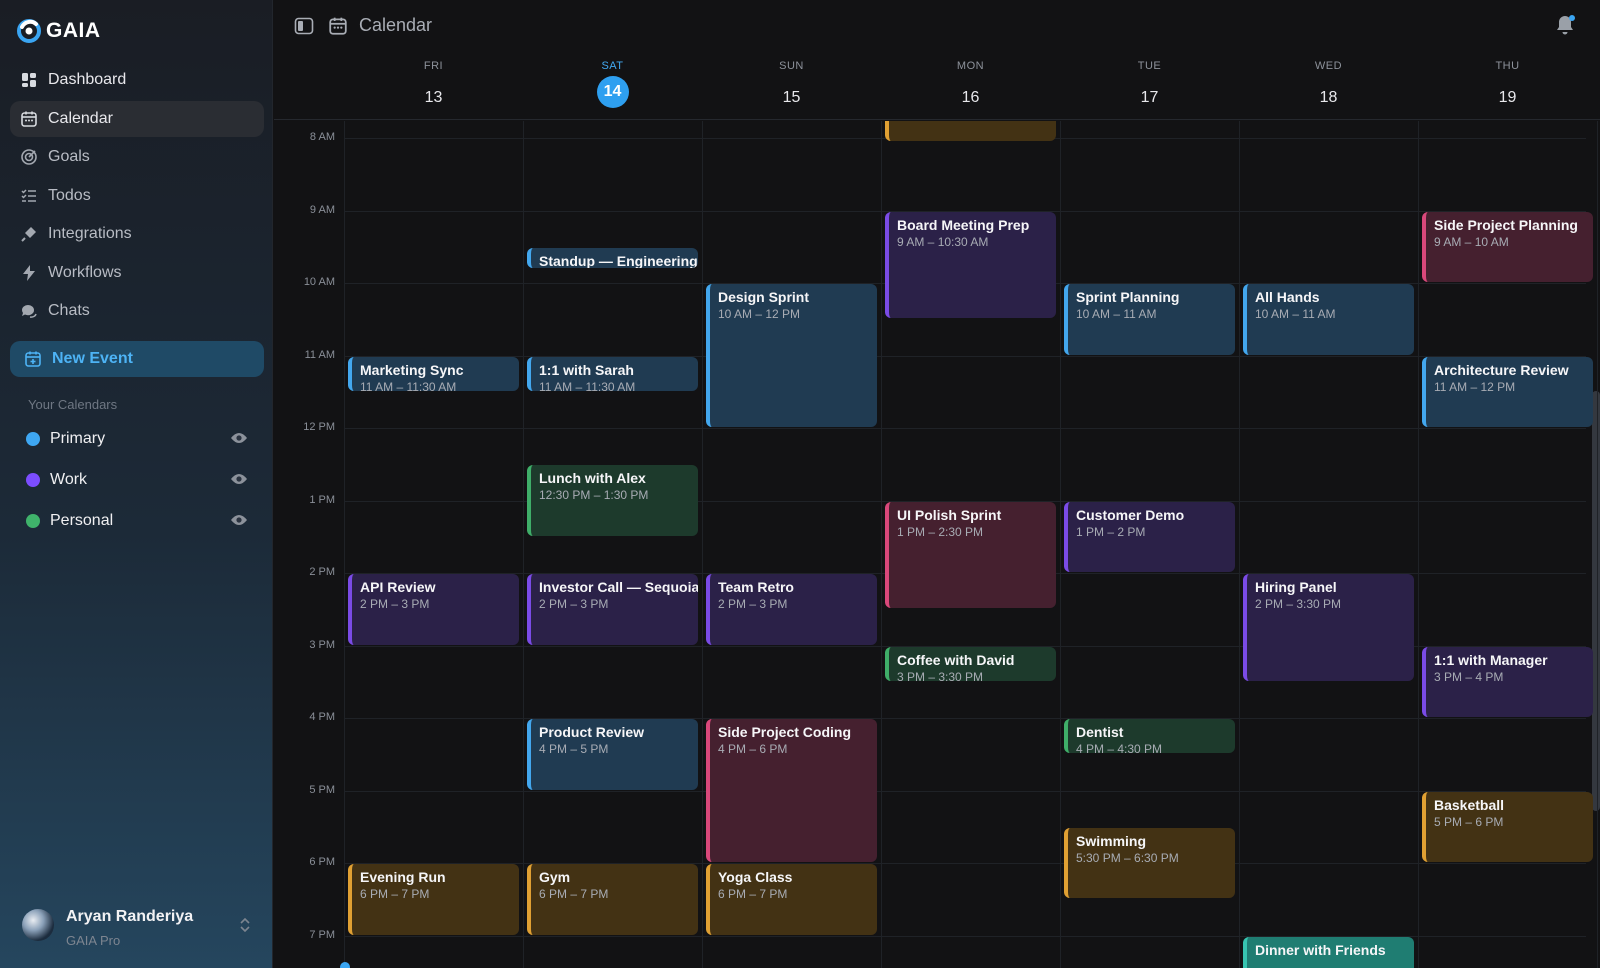 This screenshot has height=968, width=1600. Describe the element at coordinates (555, 877) in the screenshot. I see `event-title: Gym` at that location.